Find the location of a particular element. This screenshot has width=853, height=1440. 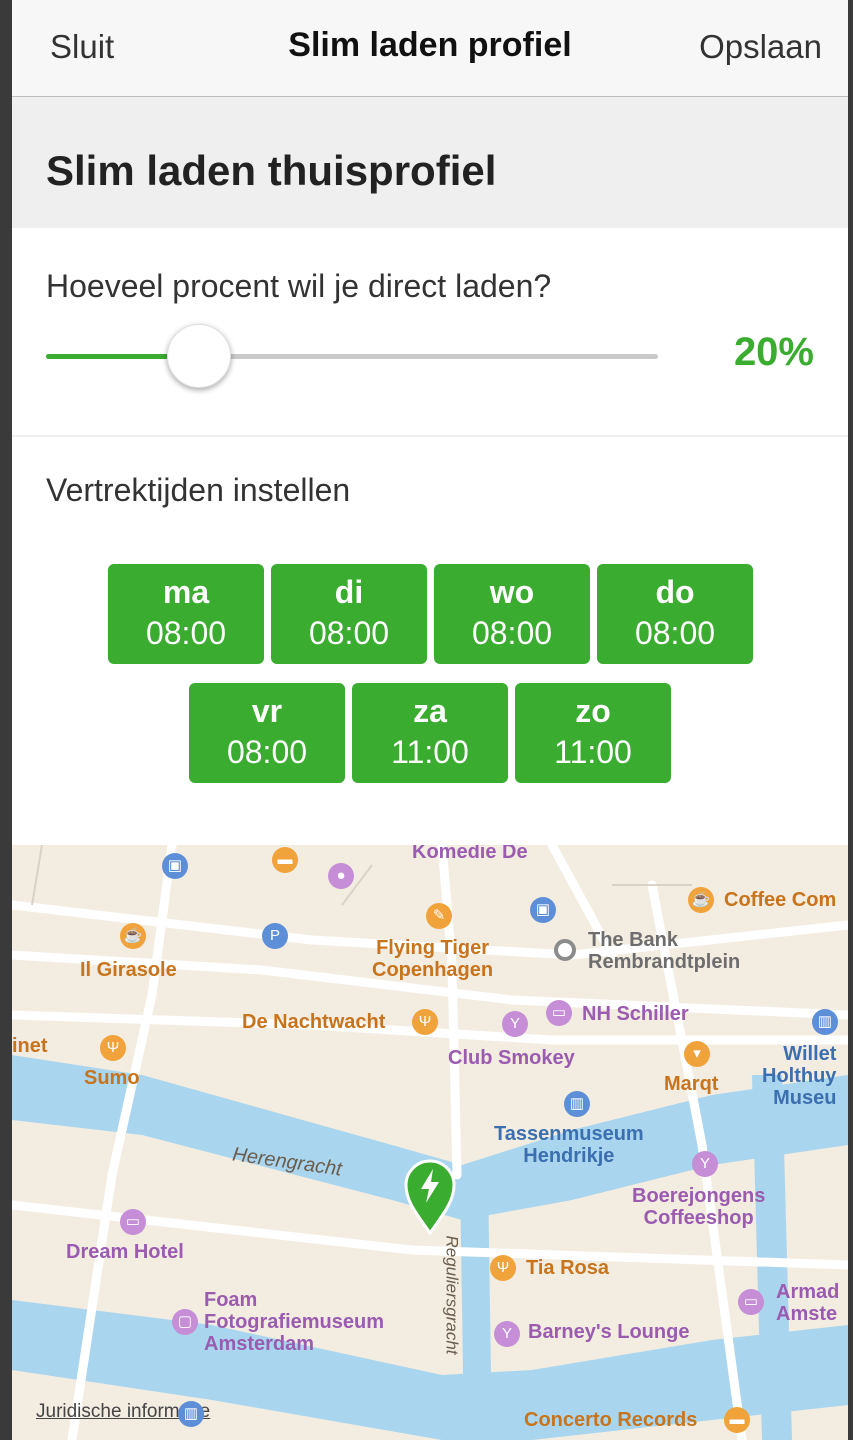

shopping-icon: ✎ is located at coordinates (439, 916).